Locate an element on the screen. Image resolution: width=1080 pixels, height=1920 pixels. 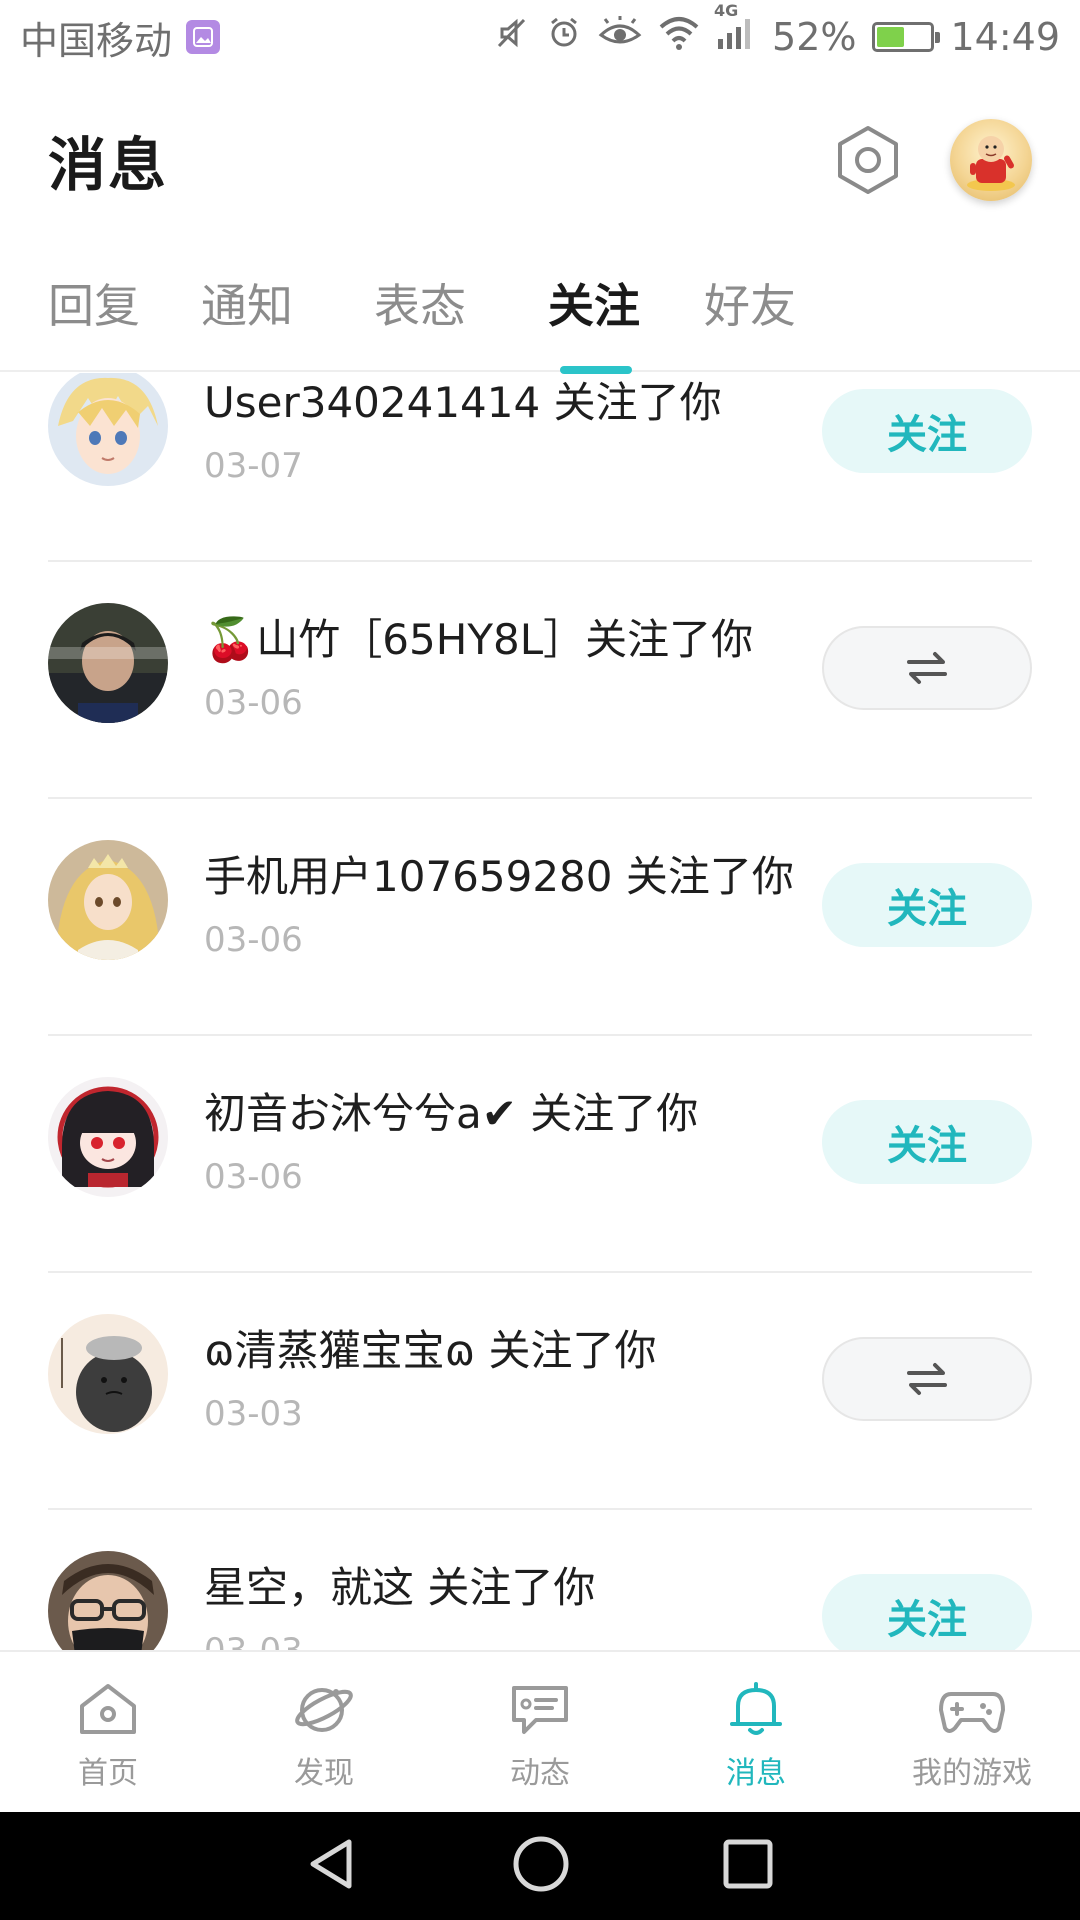
battery-percent: 52% is located at coordinates (814, 37).